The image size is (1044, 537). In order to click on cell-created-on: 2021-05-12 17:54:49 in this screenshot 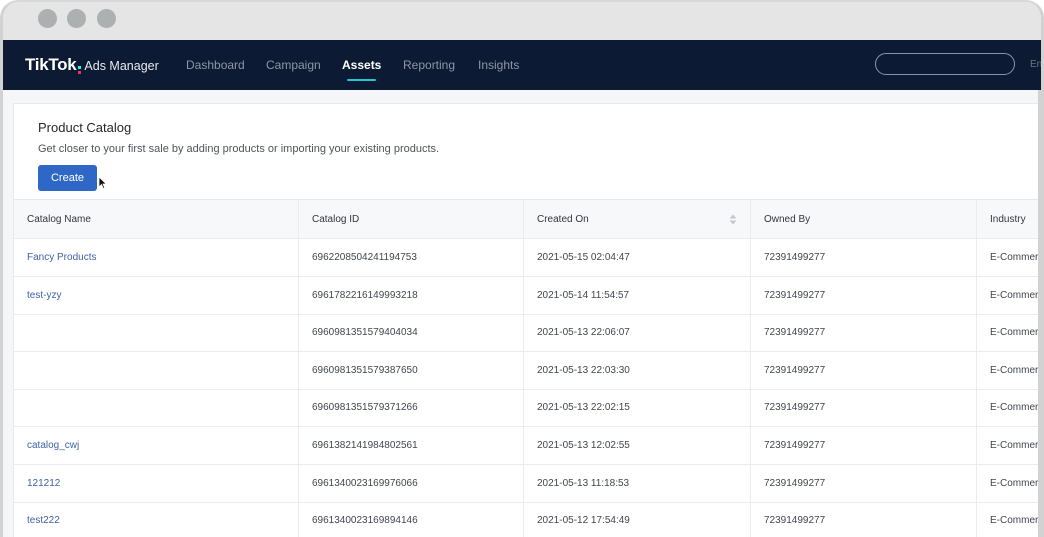, I will do `click(637, 519)`.